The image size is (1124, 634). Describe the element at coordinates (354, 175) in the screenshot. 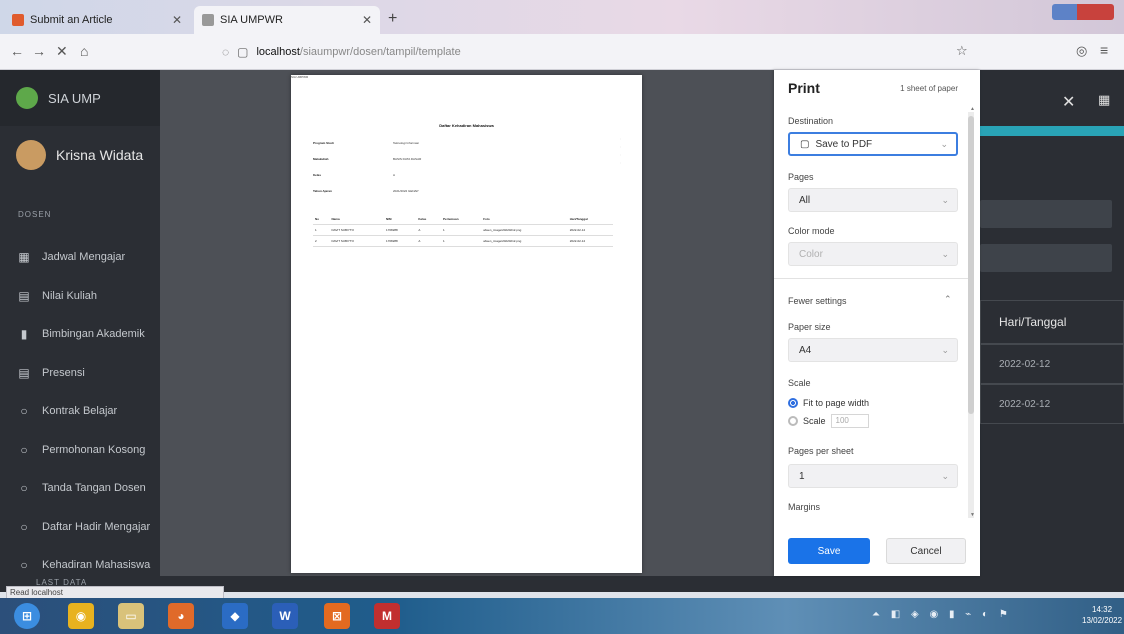

I see `doc-field: Kelas A` at that location.